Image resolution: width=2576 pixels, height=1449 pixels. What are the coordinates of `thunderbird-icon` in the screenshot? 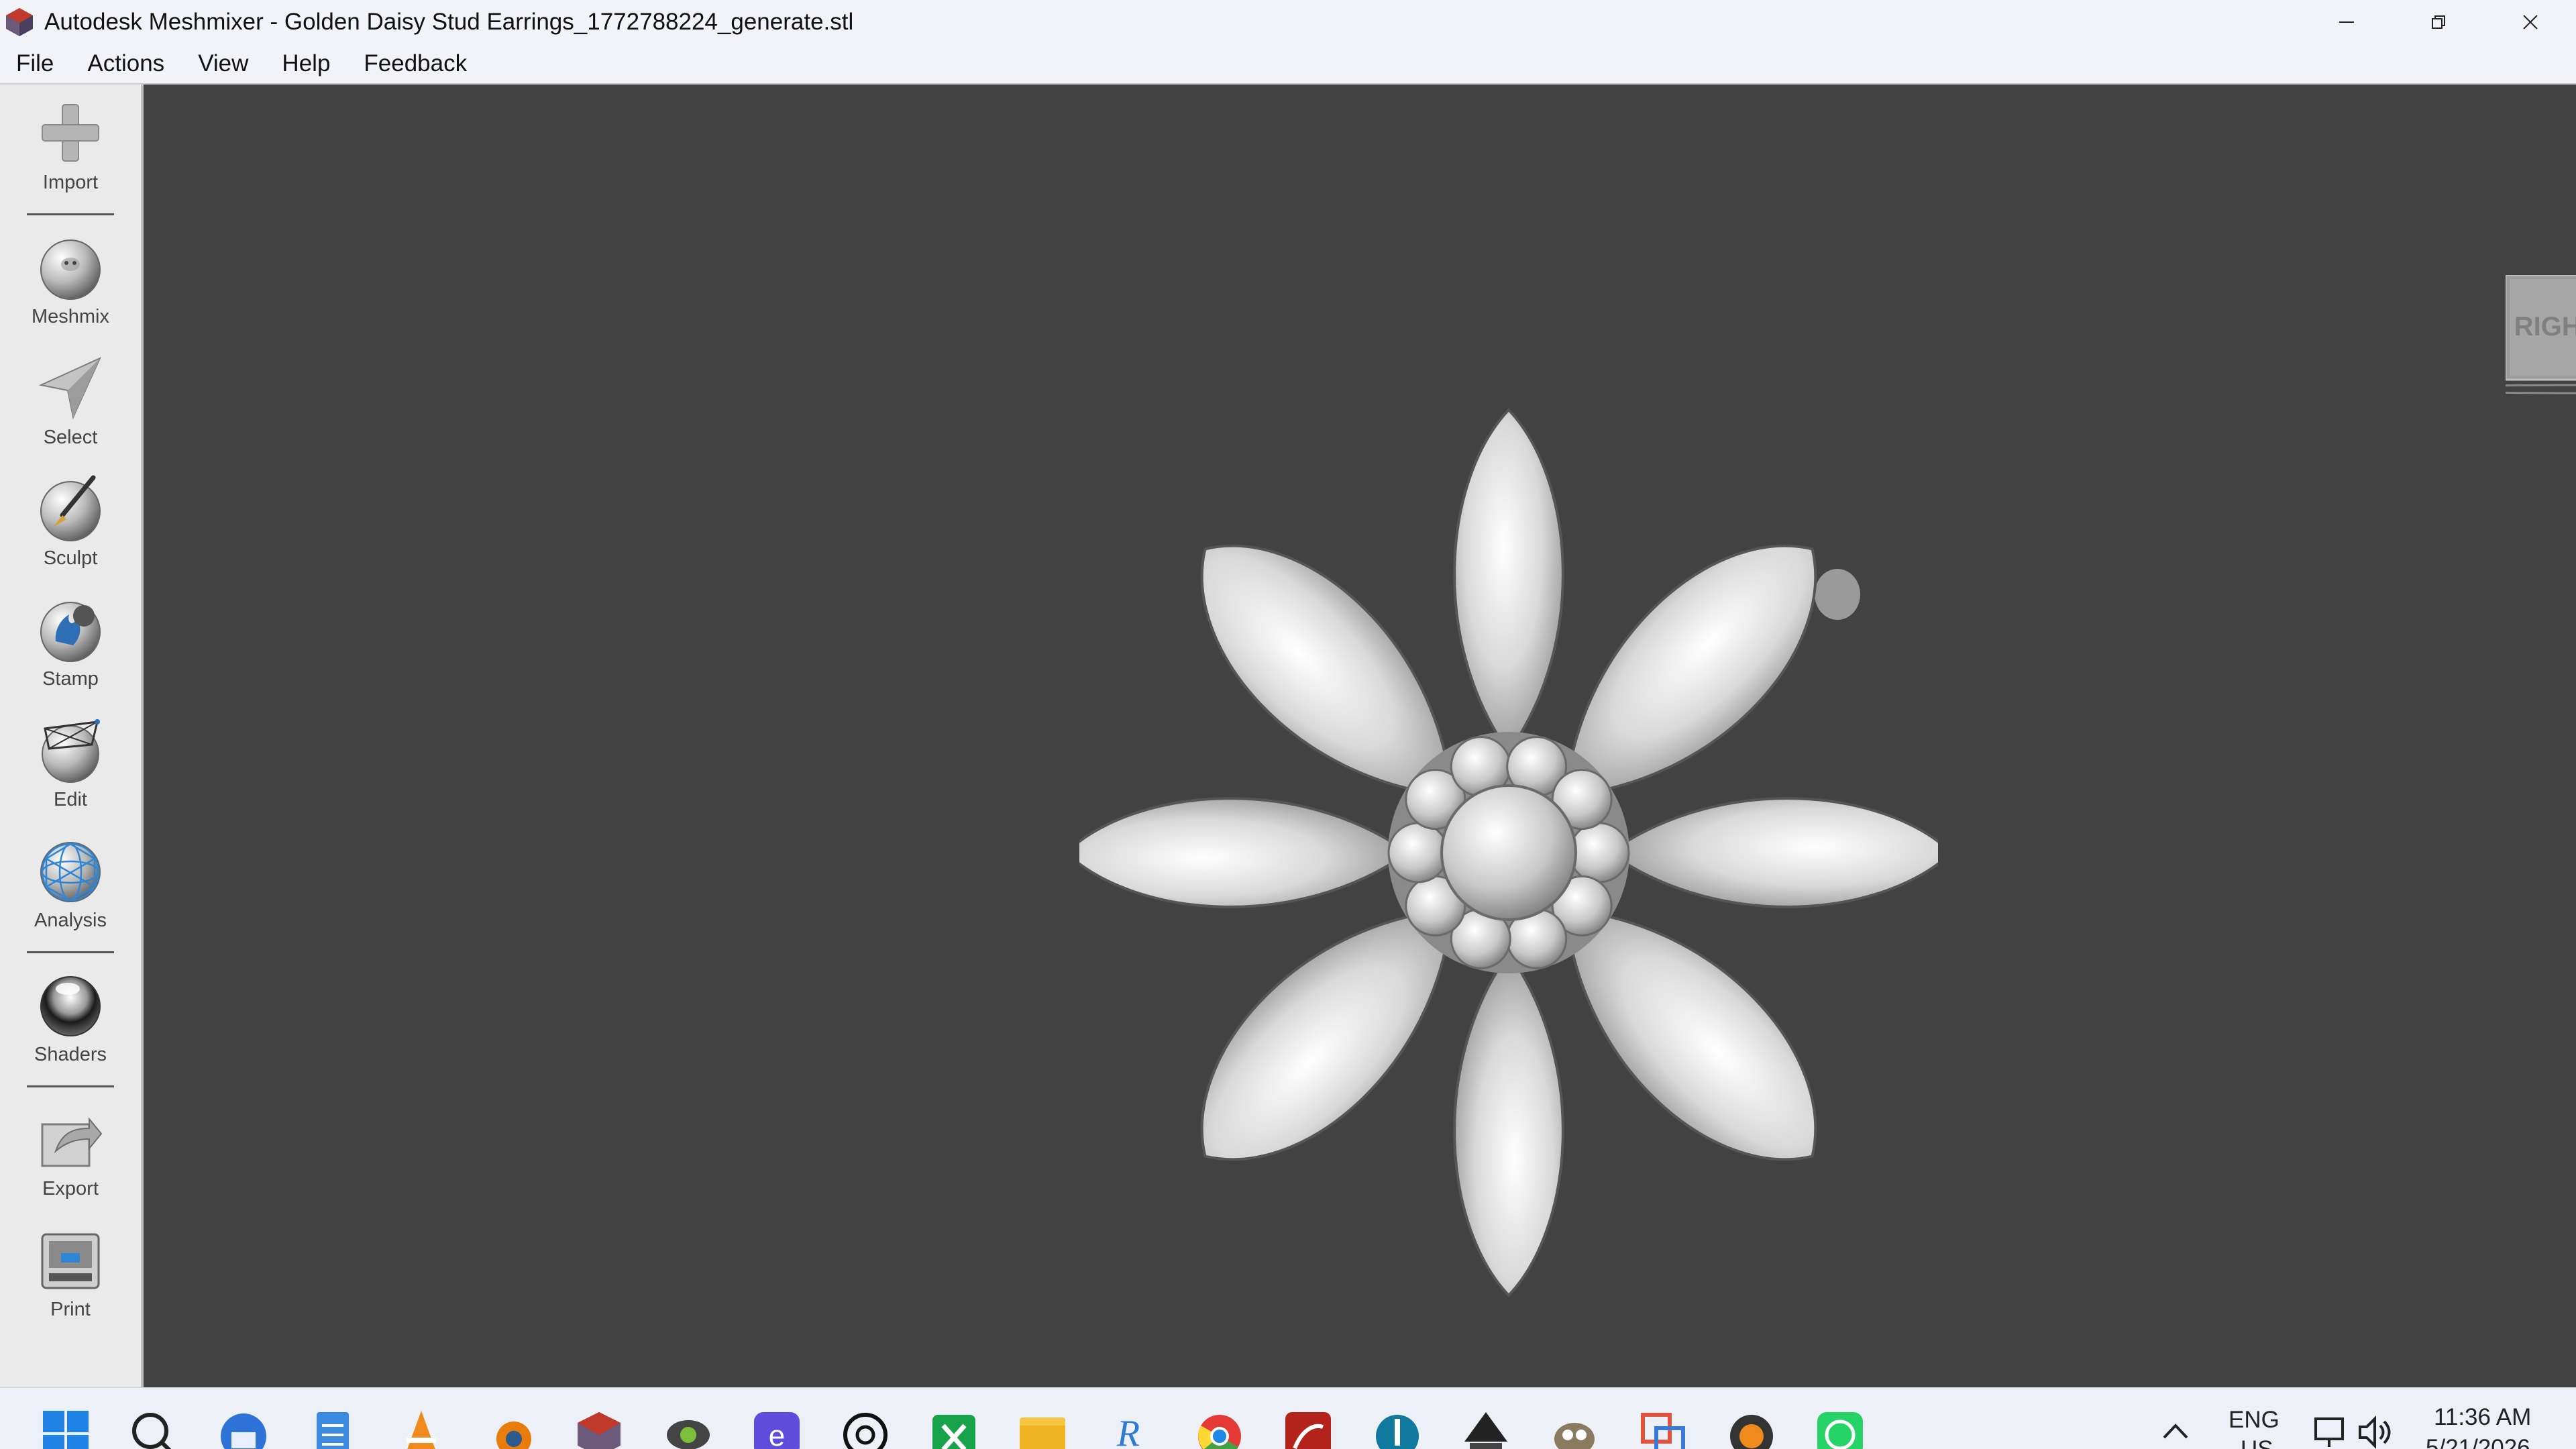 It's located at (243, 1428).